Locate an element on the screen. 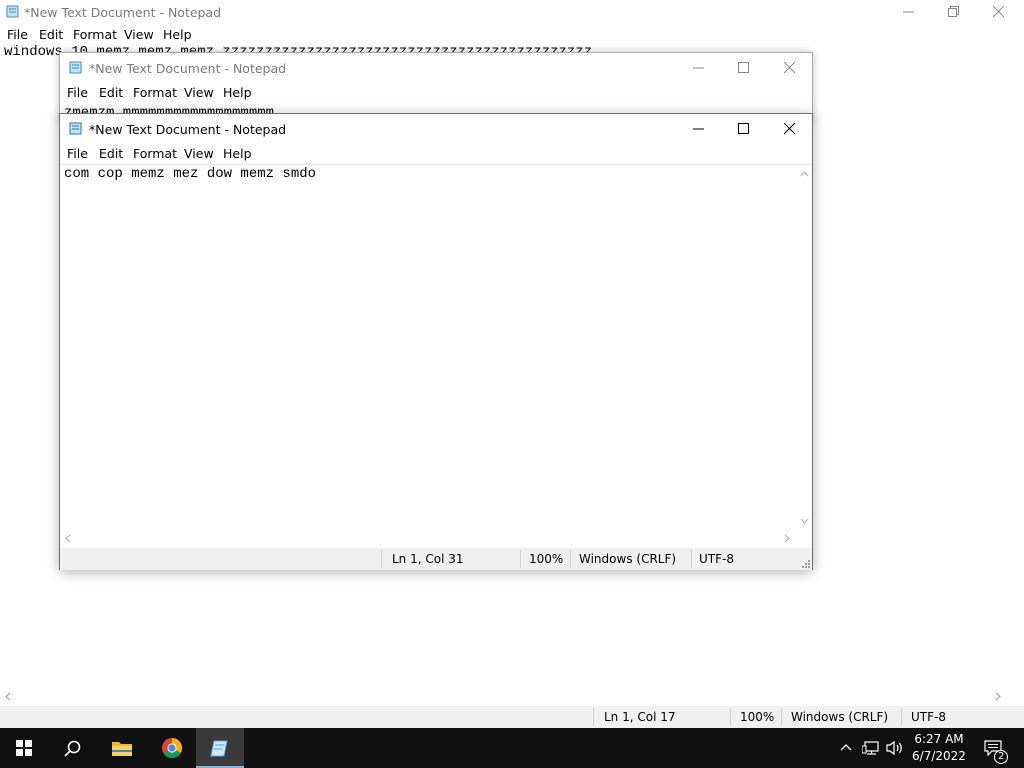 This screenshot has height=768, width=1024. notepad-taskbar-button is located at coordinates (220, 748).